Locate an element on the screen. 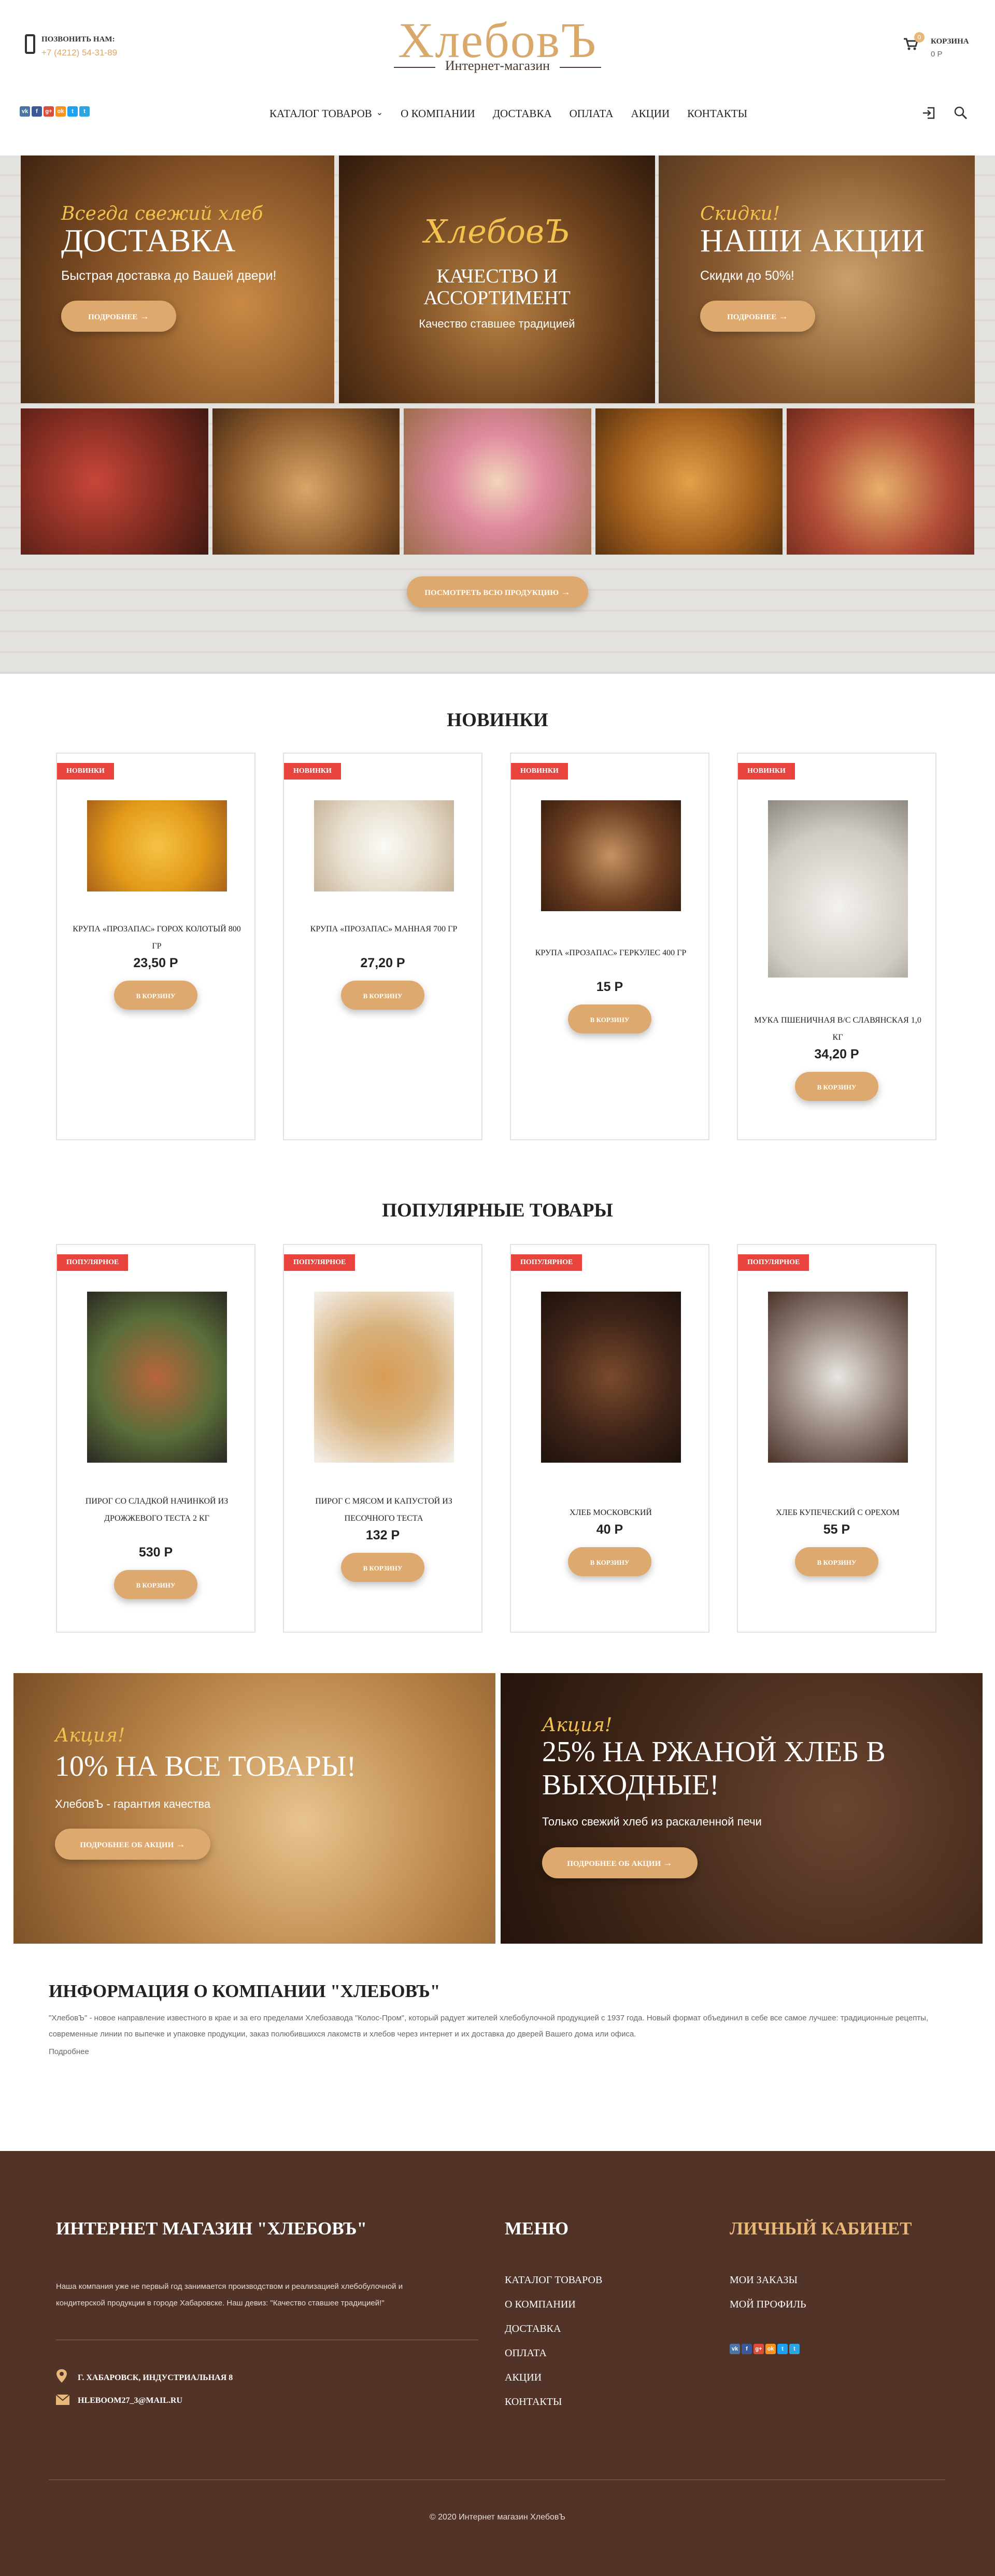 The width and height of the screenshot is (995, 2576). company-info-more-link: Подробнее is located at coordinates (69, 2051).